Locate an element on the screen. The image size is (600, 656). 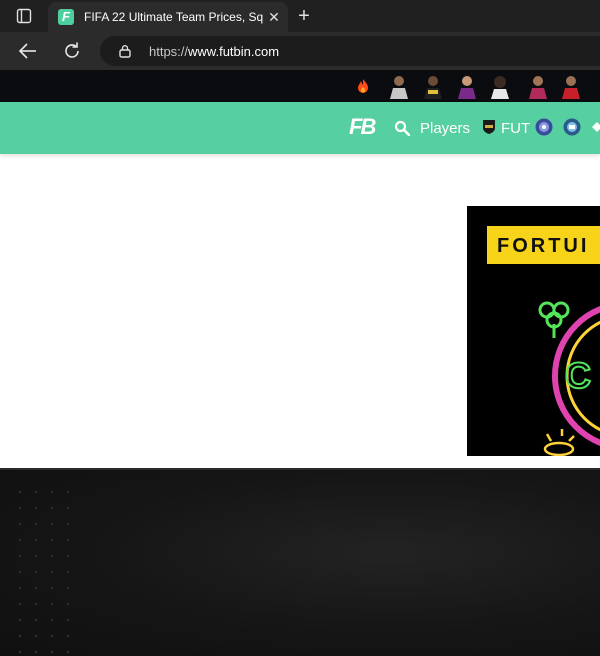
browser-tab-strip: F FIFA 22 Ultimate Team Prices, Sq ✕ + is located at coordinates (300, 16).